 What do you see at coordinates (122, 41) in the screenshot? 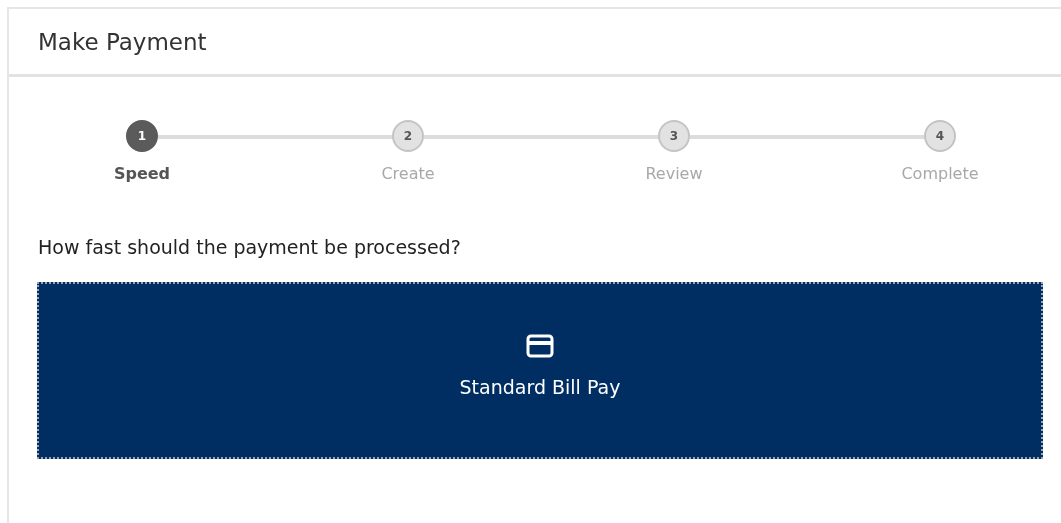
I see `panel-title: Make Payment` at bounding box center [122, 41].